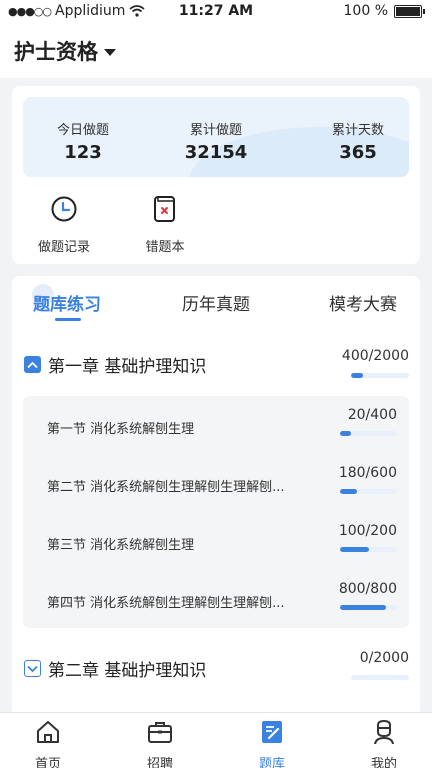  Describe the element at coordinates (216, 375) in the screenshot. I see `chapter-item: 第一章 基础护理知识 400/2000` at that location.